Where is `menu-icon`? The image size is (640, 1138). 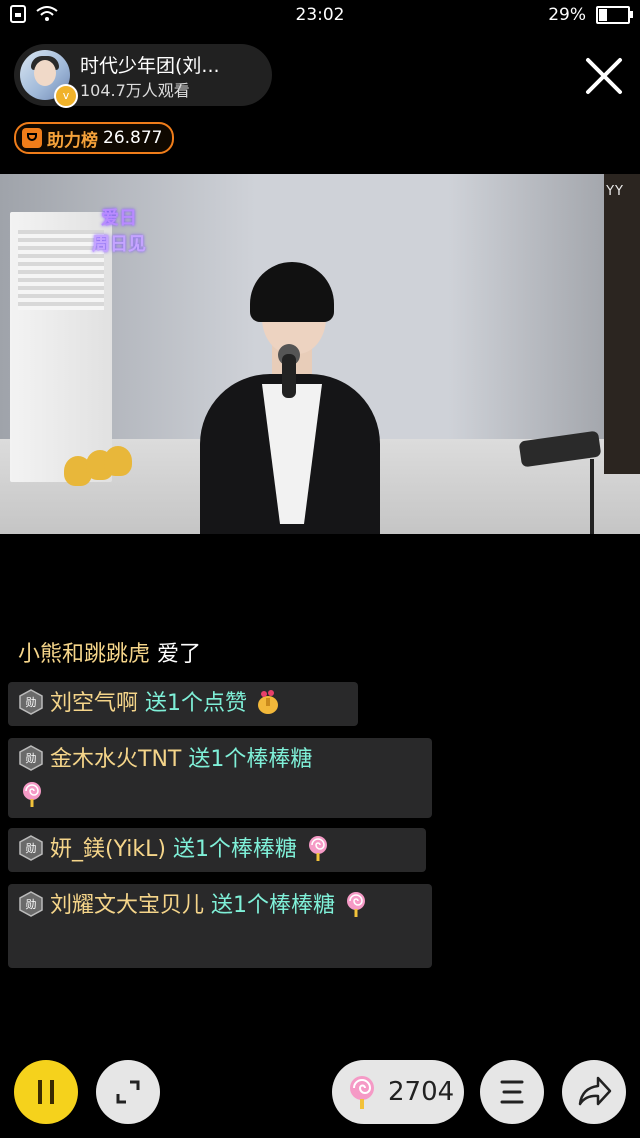 menu-icon is located at coordinates (512, 1092).